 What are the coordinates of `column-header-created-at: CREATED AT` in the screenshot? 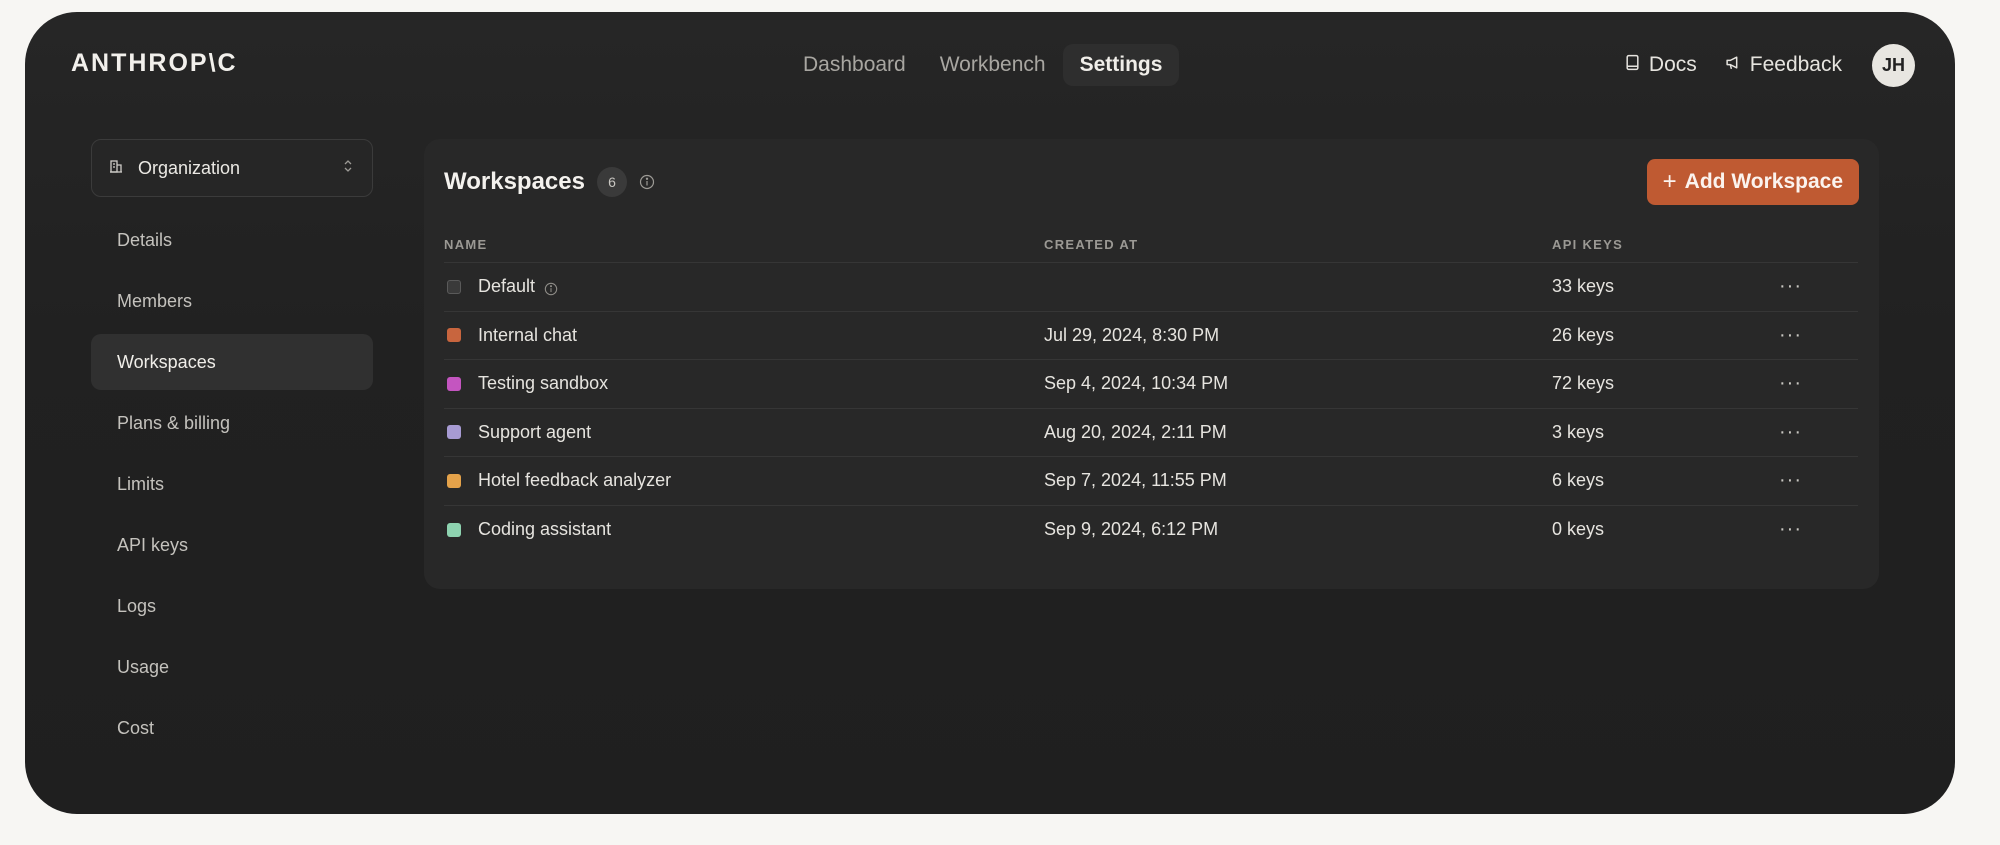 It's located at (1298, 244).